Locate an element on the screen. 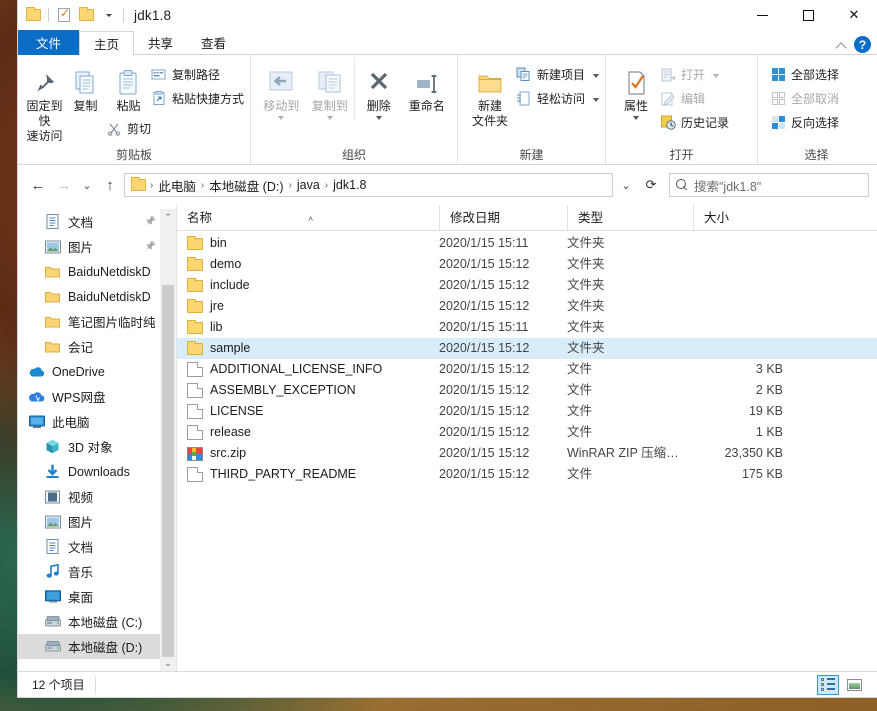 This screenshot has width=877, height=711. thumbnail-view-icon is located at coordinates (854, 685).